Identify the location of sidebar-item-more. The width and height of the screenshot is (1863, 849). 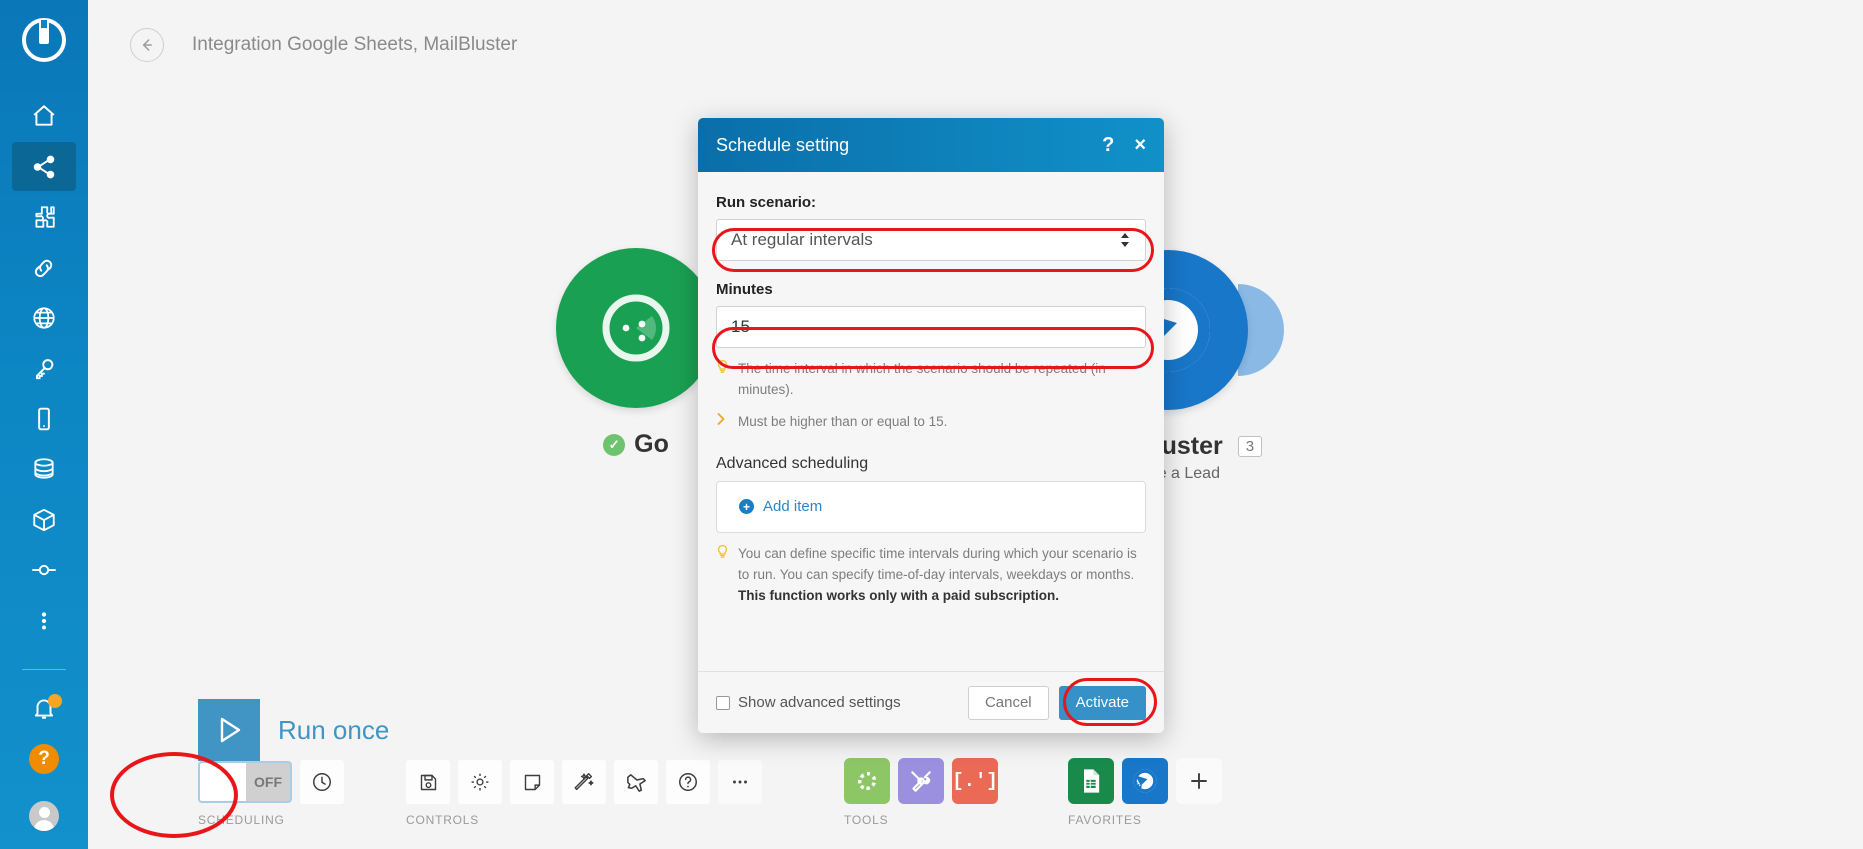
(44, 620).